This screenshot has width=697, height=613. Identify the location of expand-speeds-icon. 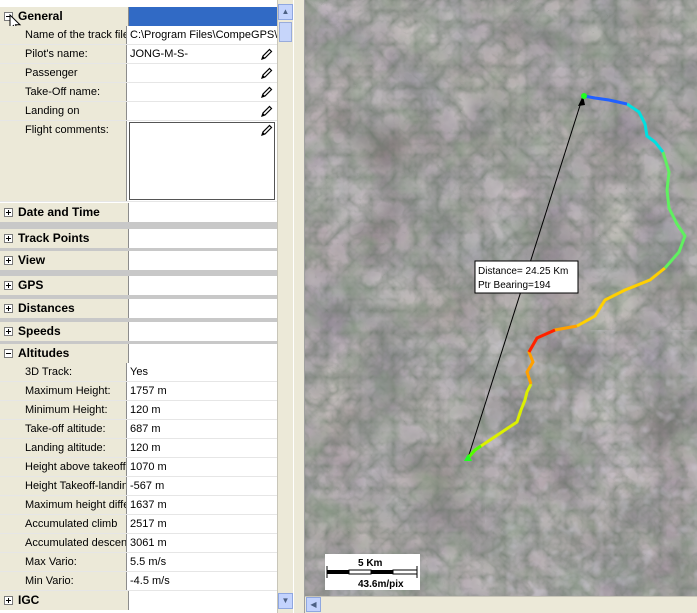
(8, 331).